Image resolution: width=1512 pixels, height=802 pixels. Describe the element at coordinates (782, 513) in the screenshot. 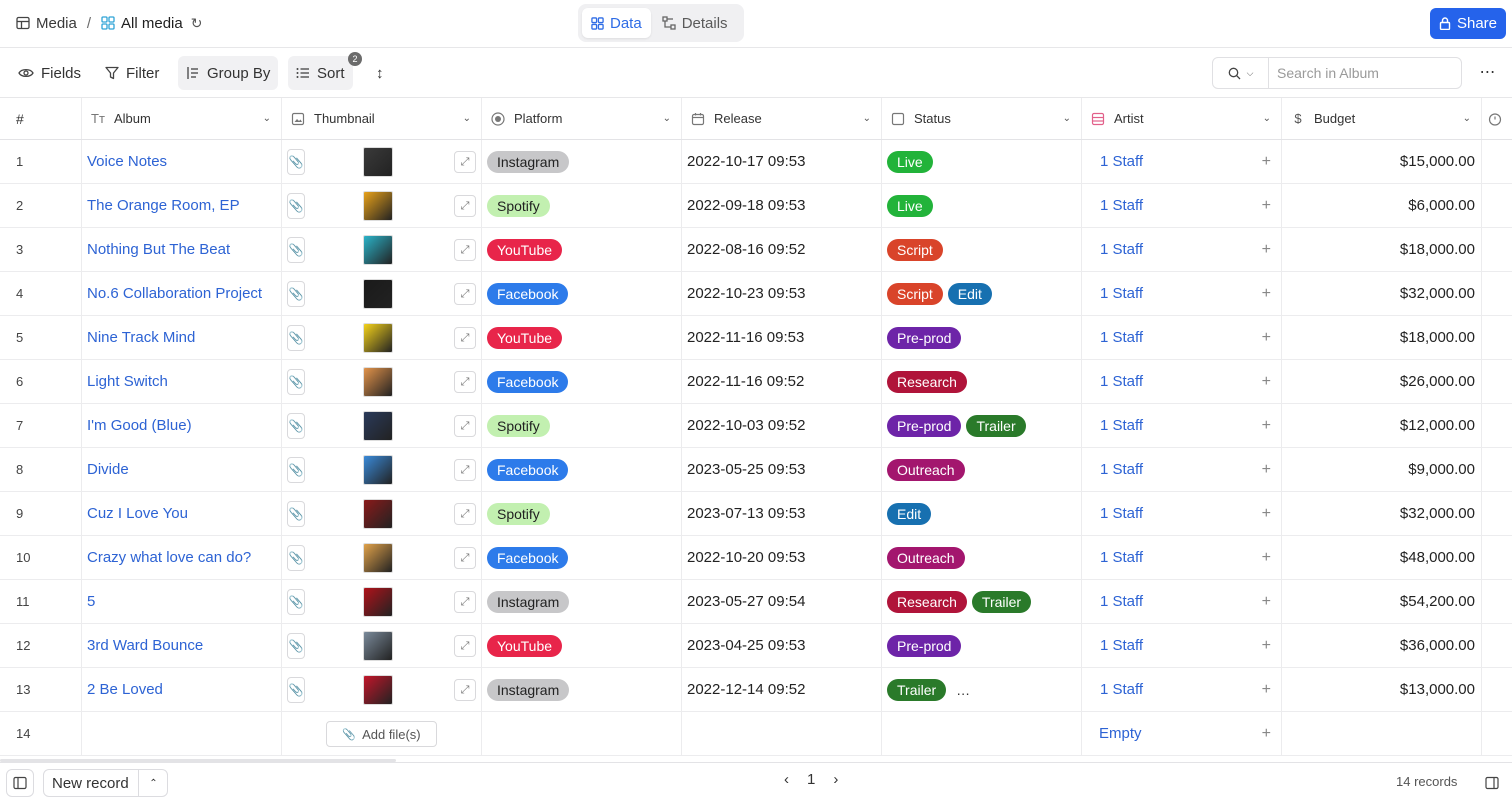

I see `release-cell: 2023-07-13 09:53` at that location.